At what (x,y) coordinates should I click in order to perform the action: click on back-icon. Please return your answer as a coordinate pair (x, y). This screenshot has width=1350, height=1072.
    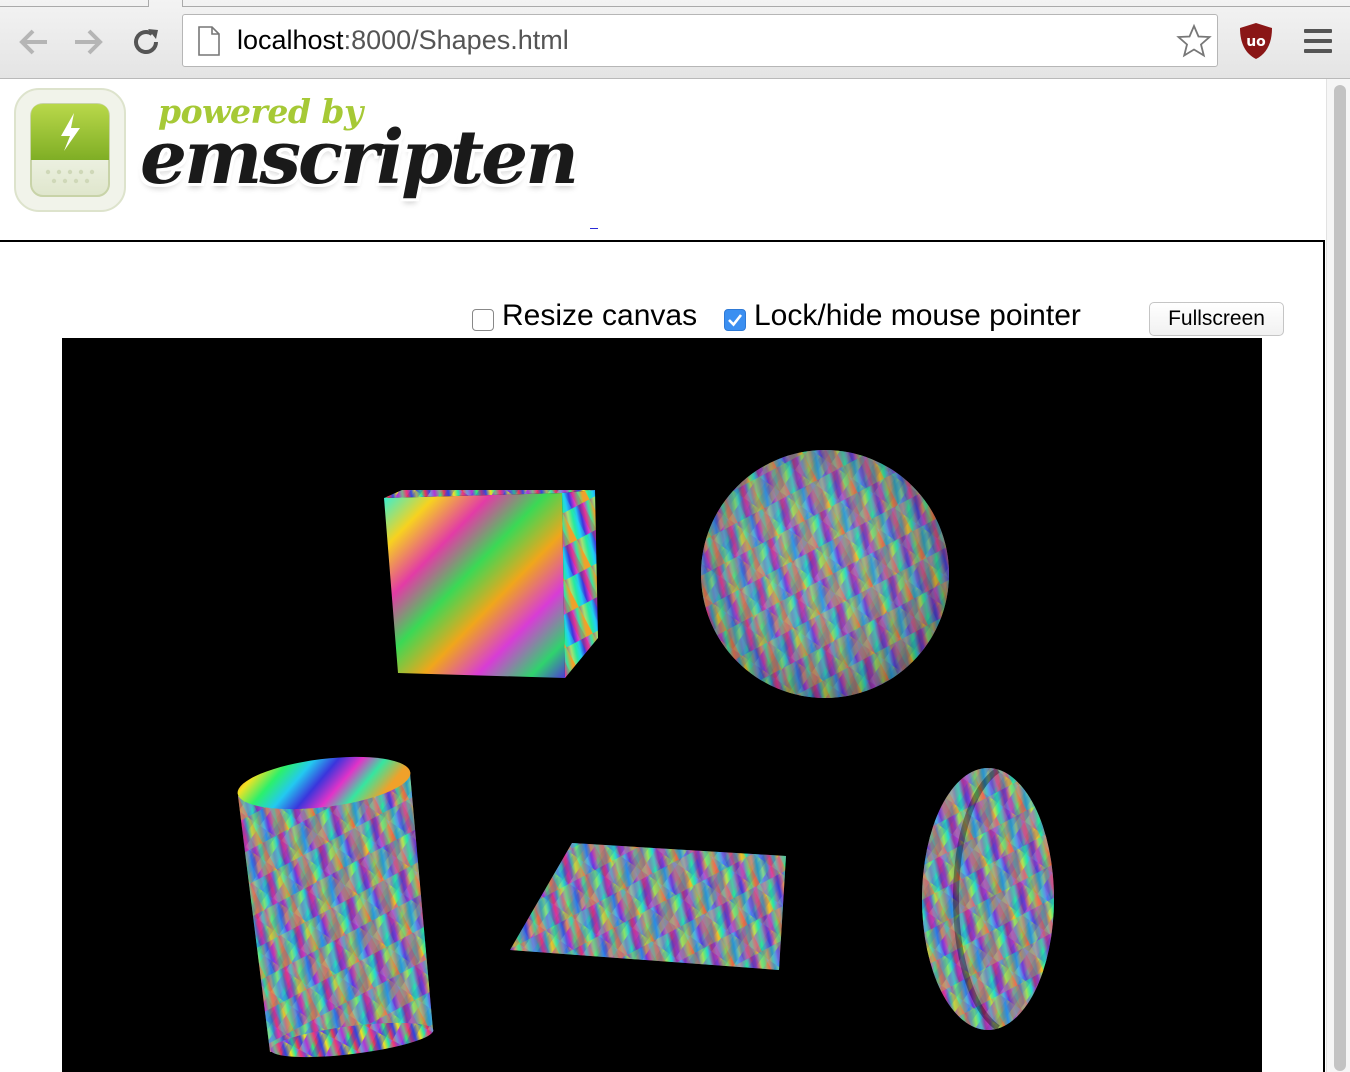
    Looking at the image, I should click on (33, 42).